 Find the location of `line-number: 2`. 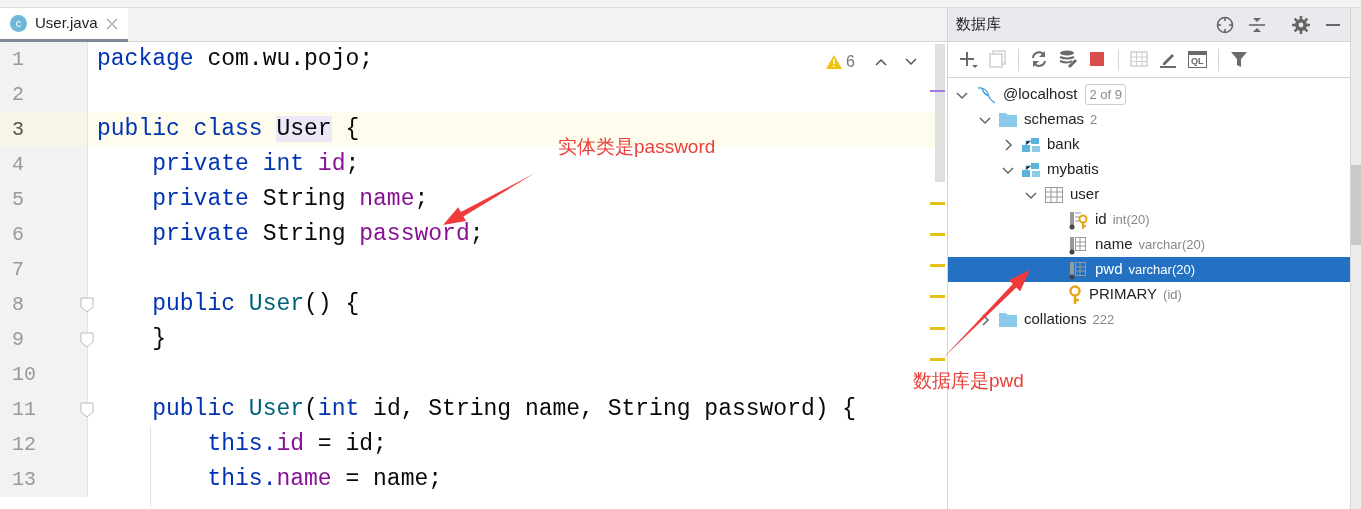

line-number: 2 is located at coordinates (18, 95).